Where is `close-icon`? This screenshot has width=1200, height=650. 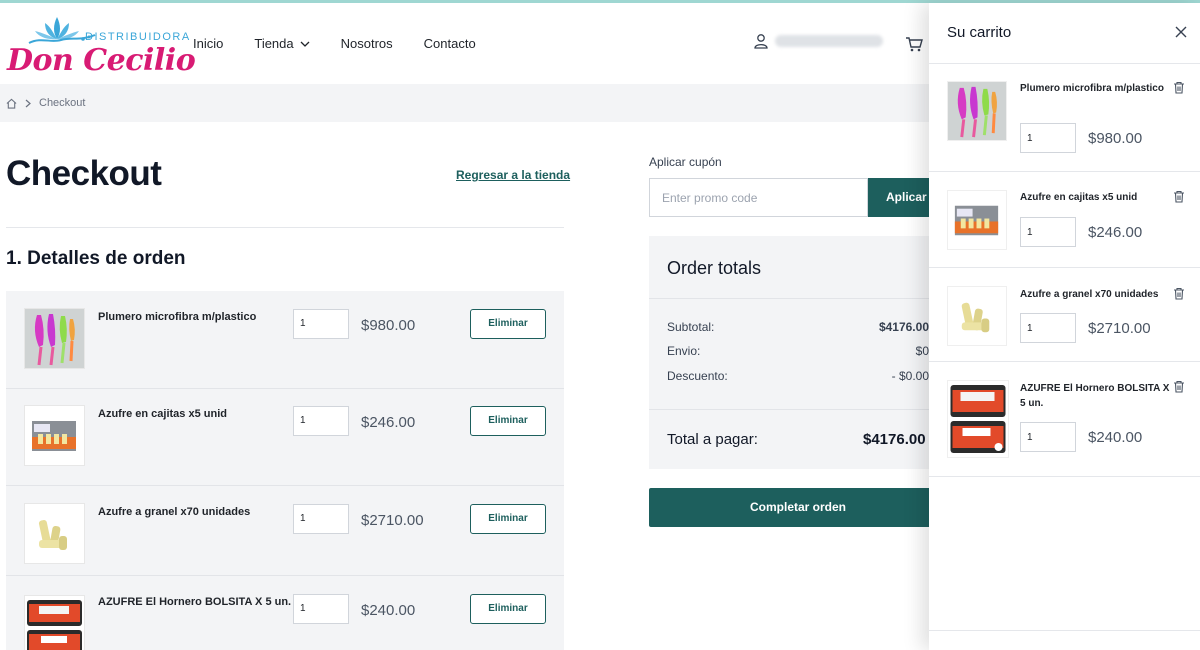 close-icon is located at coordinates (1181, 32).